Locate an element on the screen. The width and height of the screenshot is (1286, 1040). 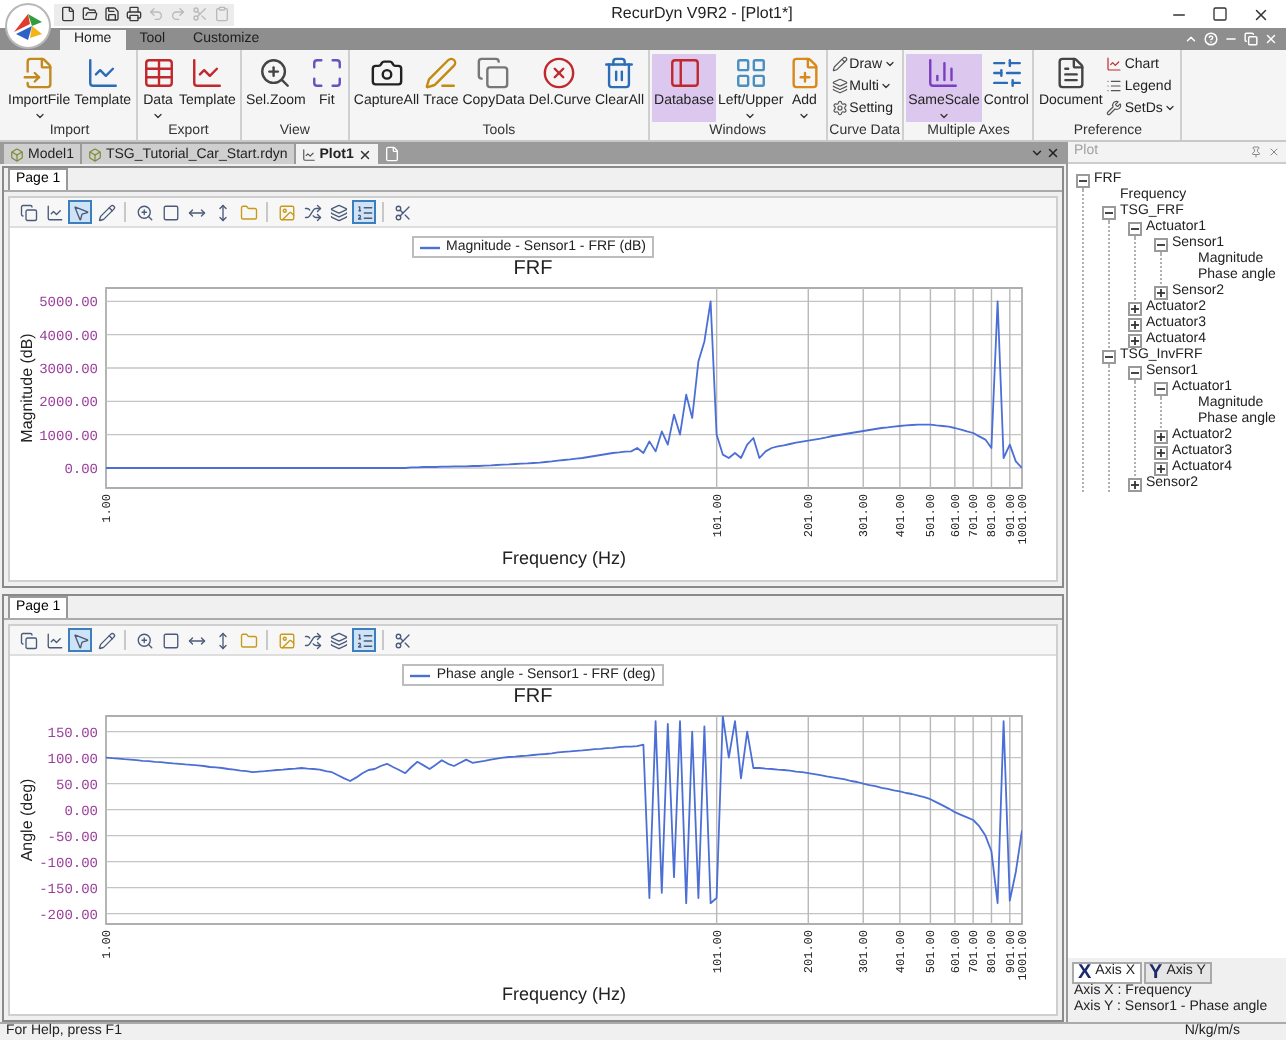
new-tab-icon is located at coordinates (391, 154).